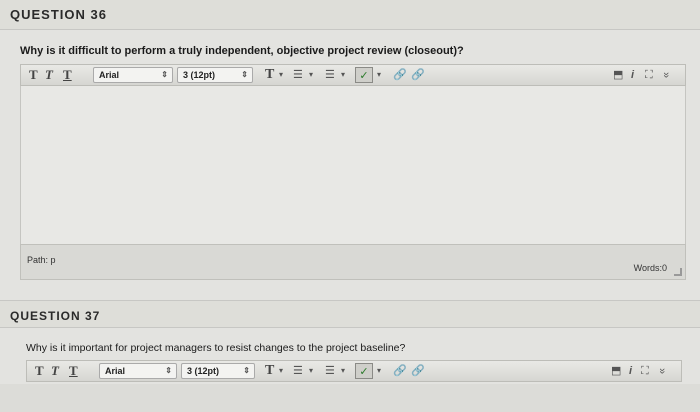  I want to click on question-36-status-bar: Path: p Words:0, so click(353, 262).